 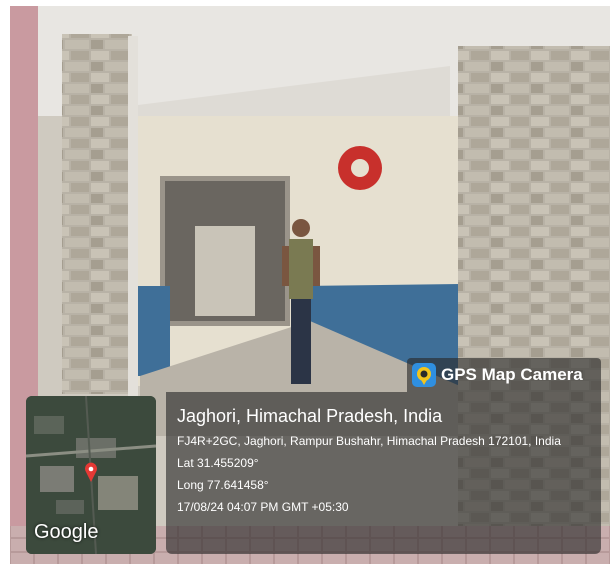 I want to click on latitude: Lat 31.455209°, so click(x=218, y=463).